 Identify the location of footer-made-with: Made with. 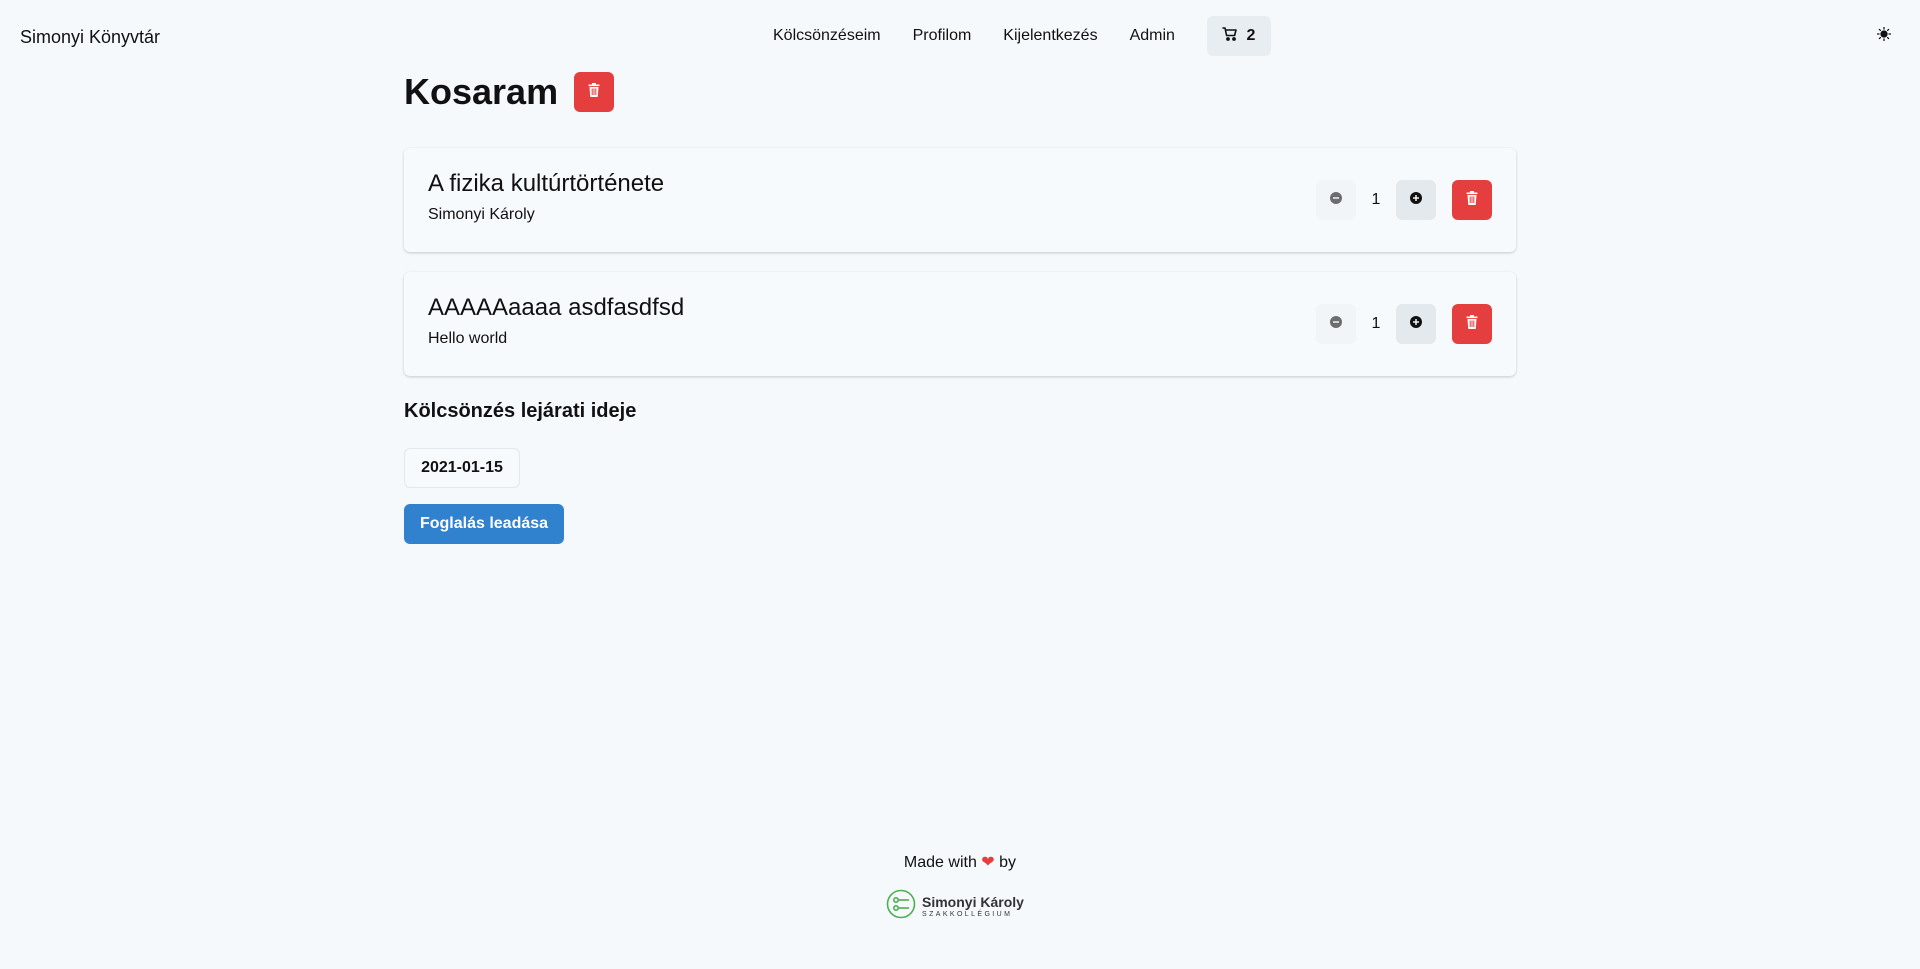
(940, 862).